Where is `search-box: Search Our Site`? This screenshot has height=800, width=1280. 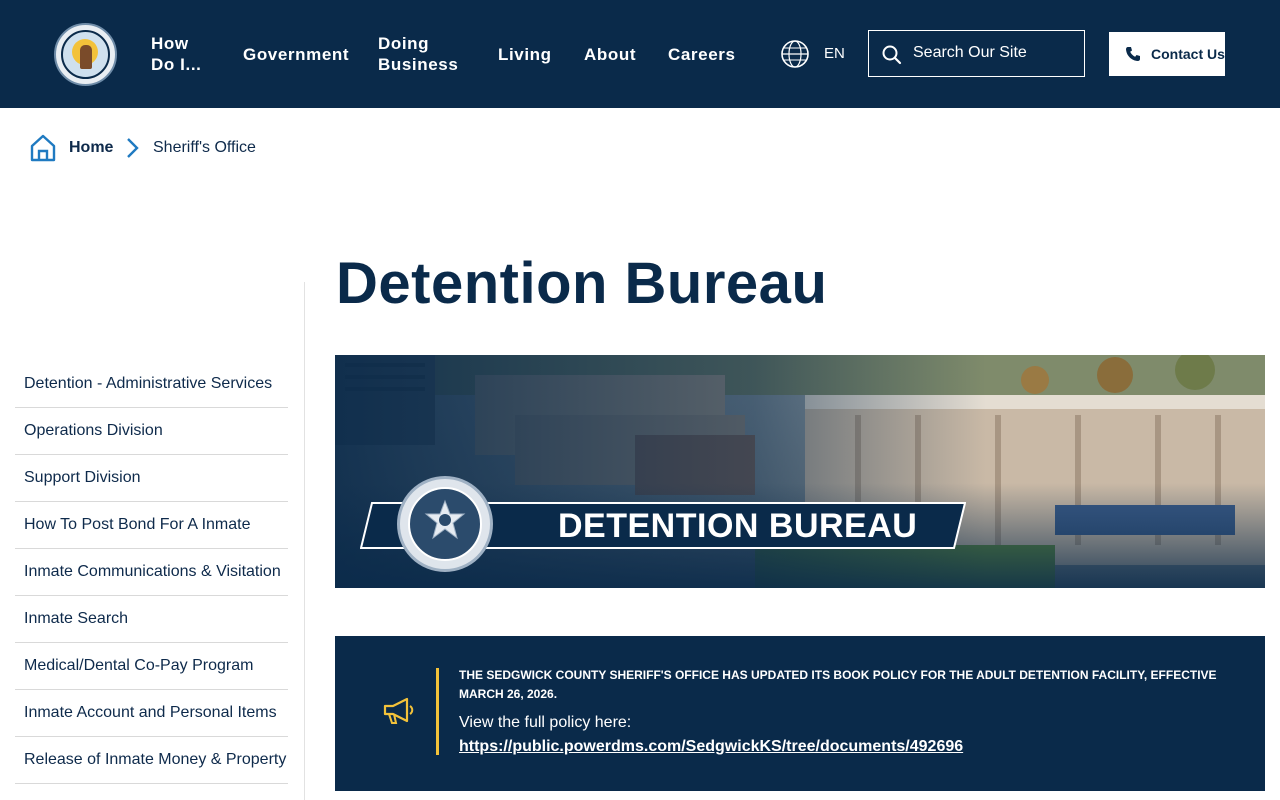 search-box: Search Our Site is located at coordinates (976, 53).